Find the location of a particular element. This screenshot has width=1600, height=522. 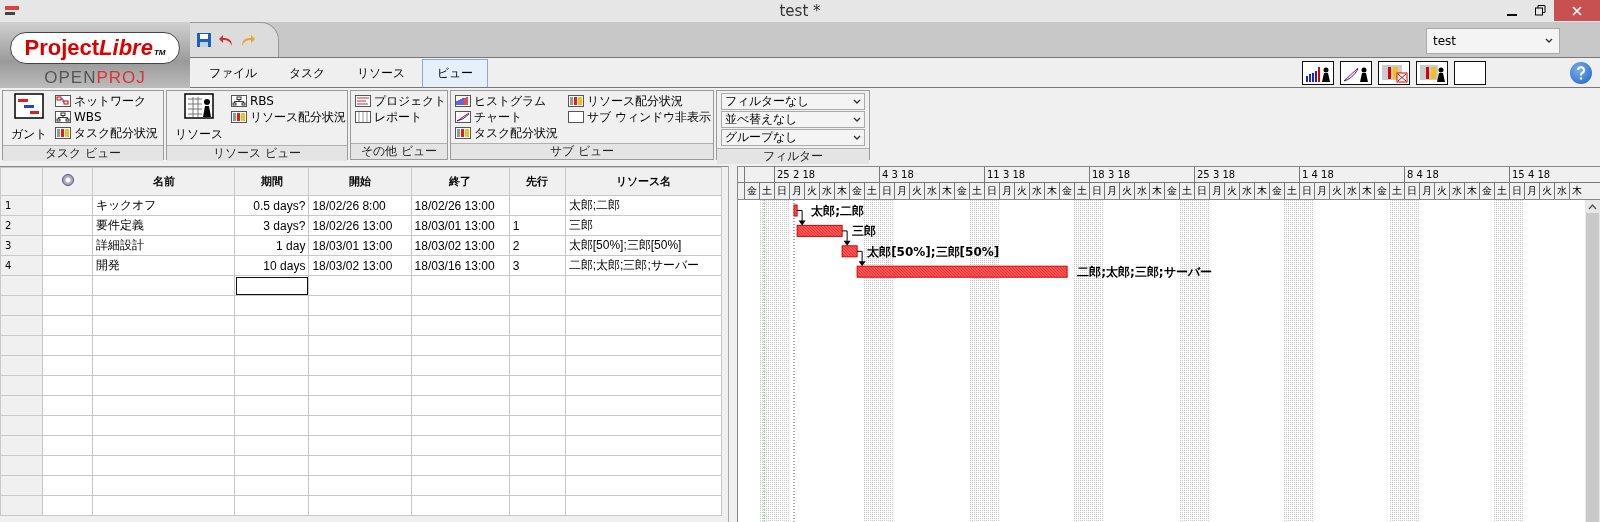

info-icon is located at coordinates (67, 180).